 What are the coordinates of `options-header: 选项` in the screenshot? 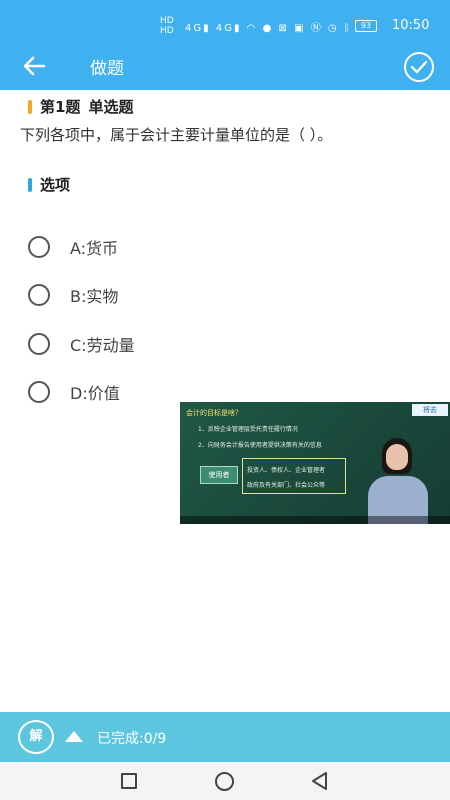 It's located at (49, 184).